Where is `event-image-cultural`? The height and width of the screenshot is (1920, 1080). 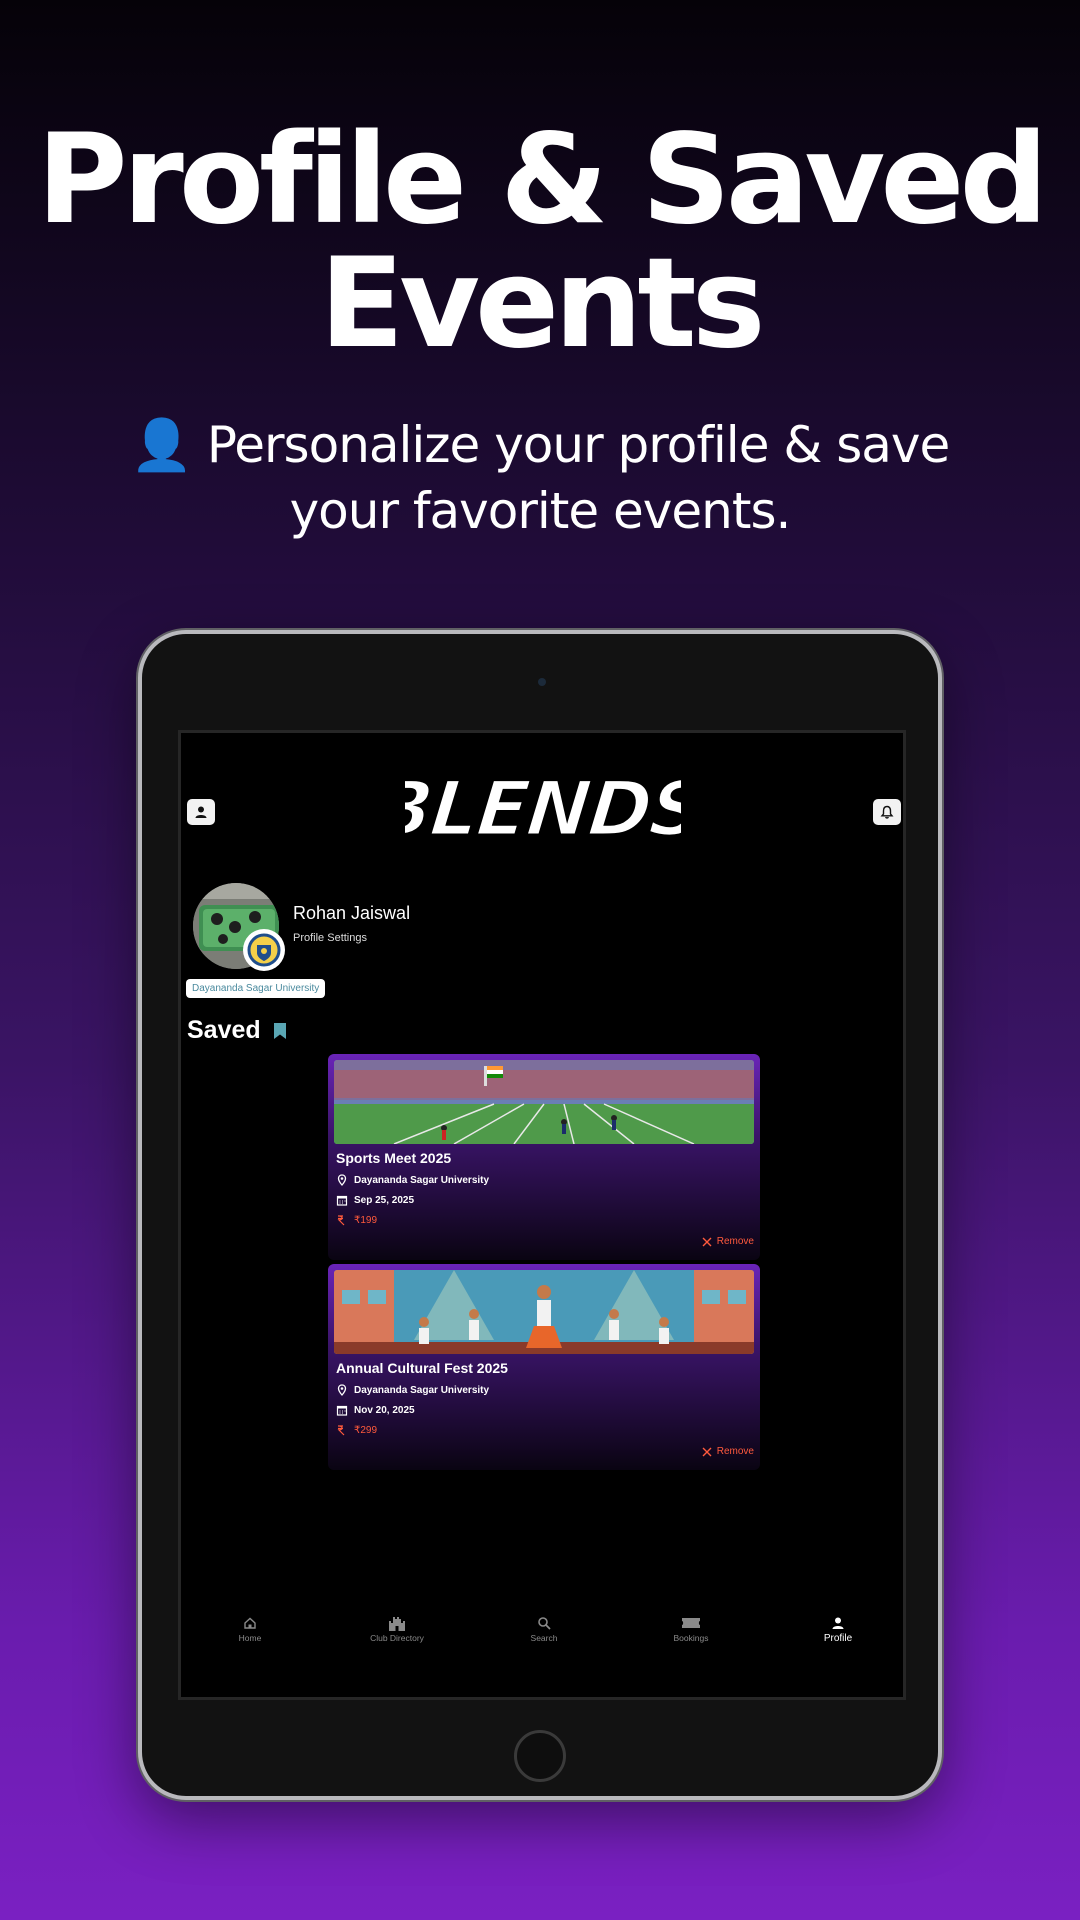 event-image-cultural is located at coordinates (544, 1312).